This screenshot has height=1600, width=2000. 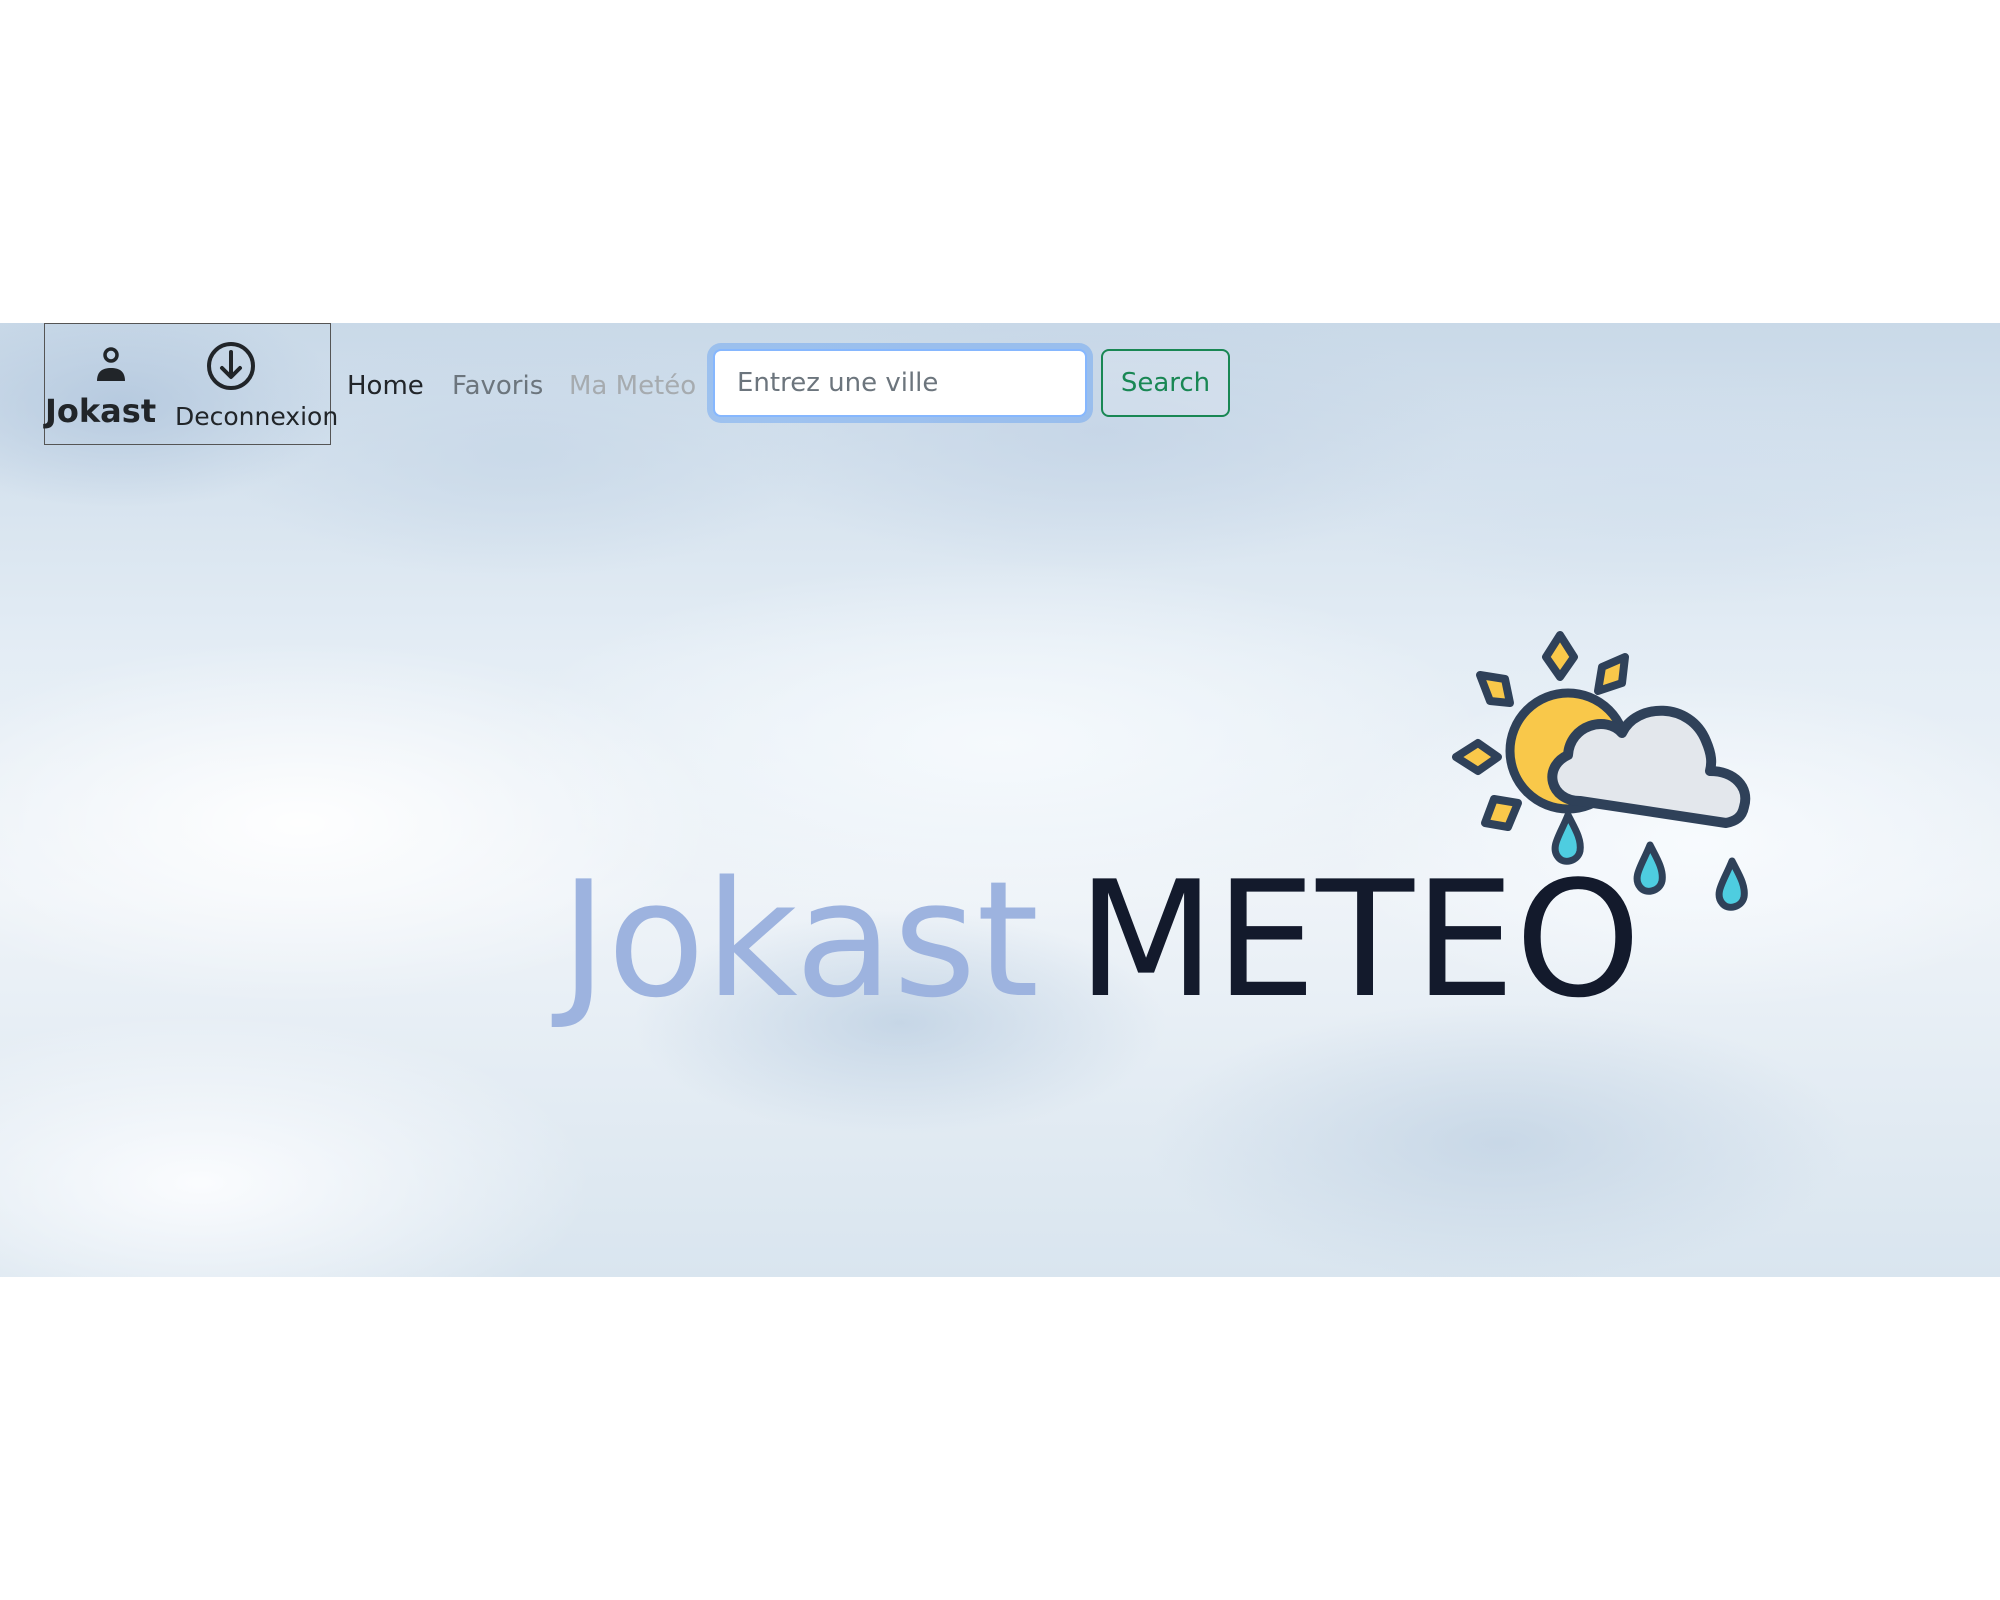 What do you see at coordinates (632, 386) in the screenshot?
I see `nav-link-ma-meteo: Ma Metéo` at bounding box center [632, 386].